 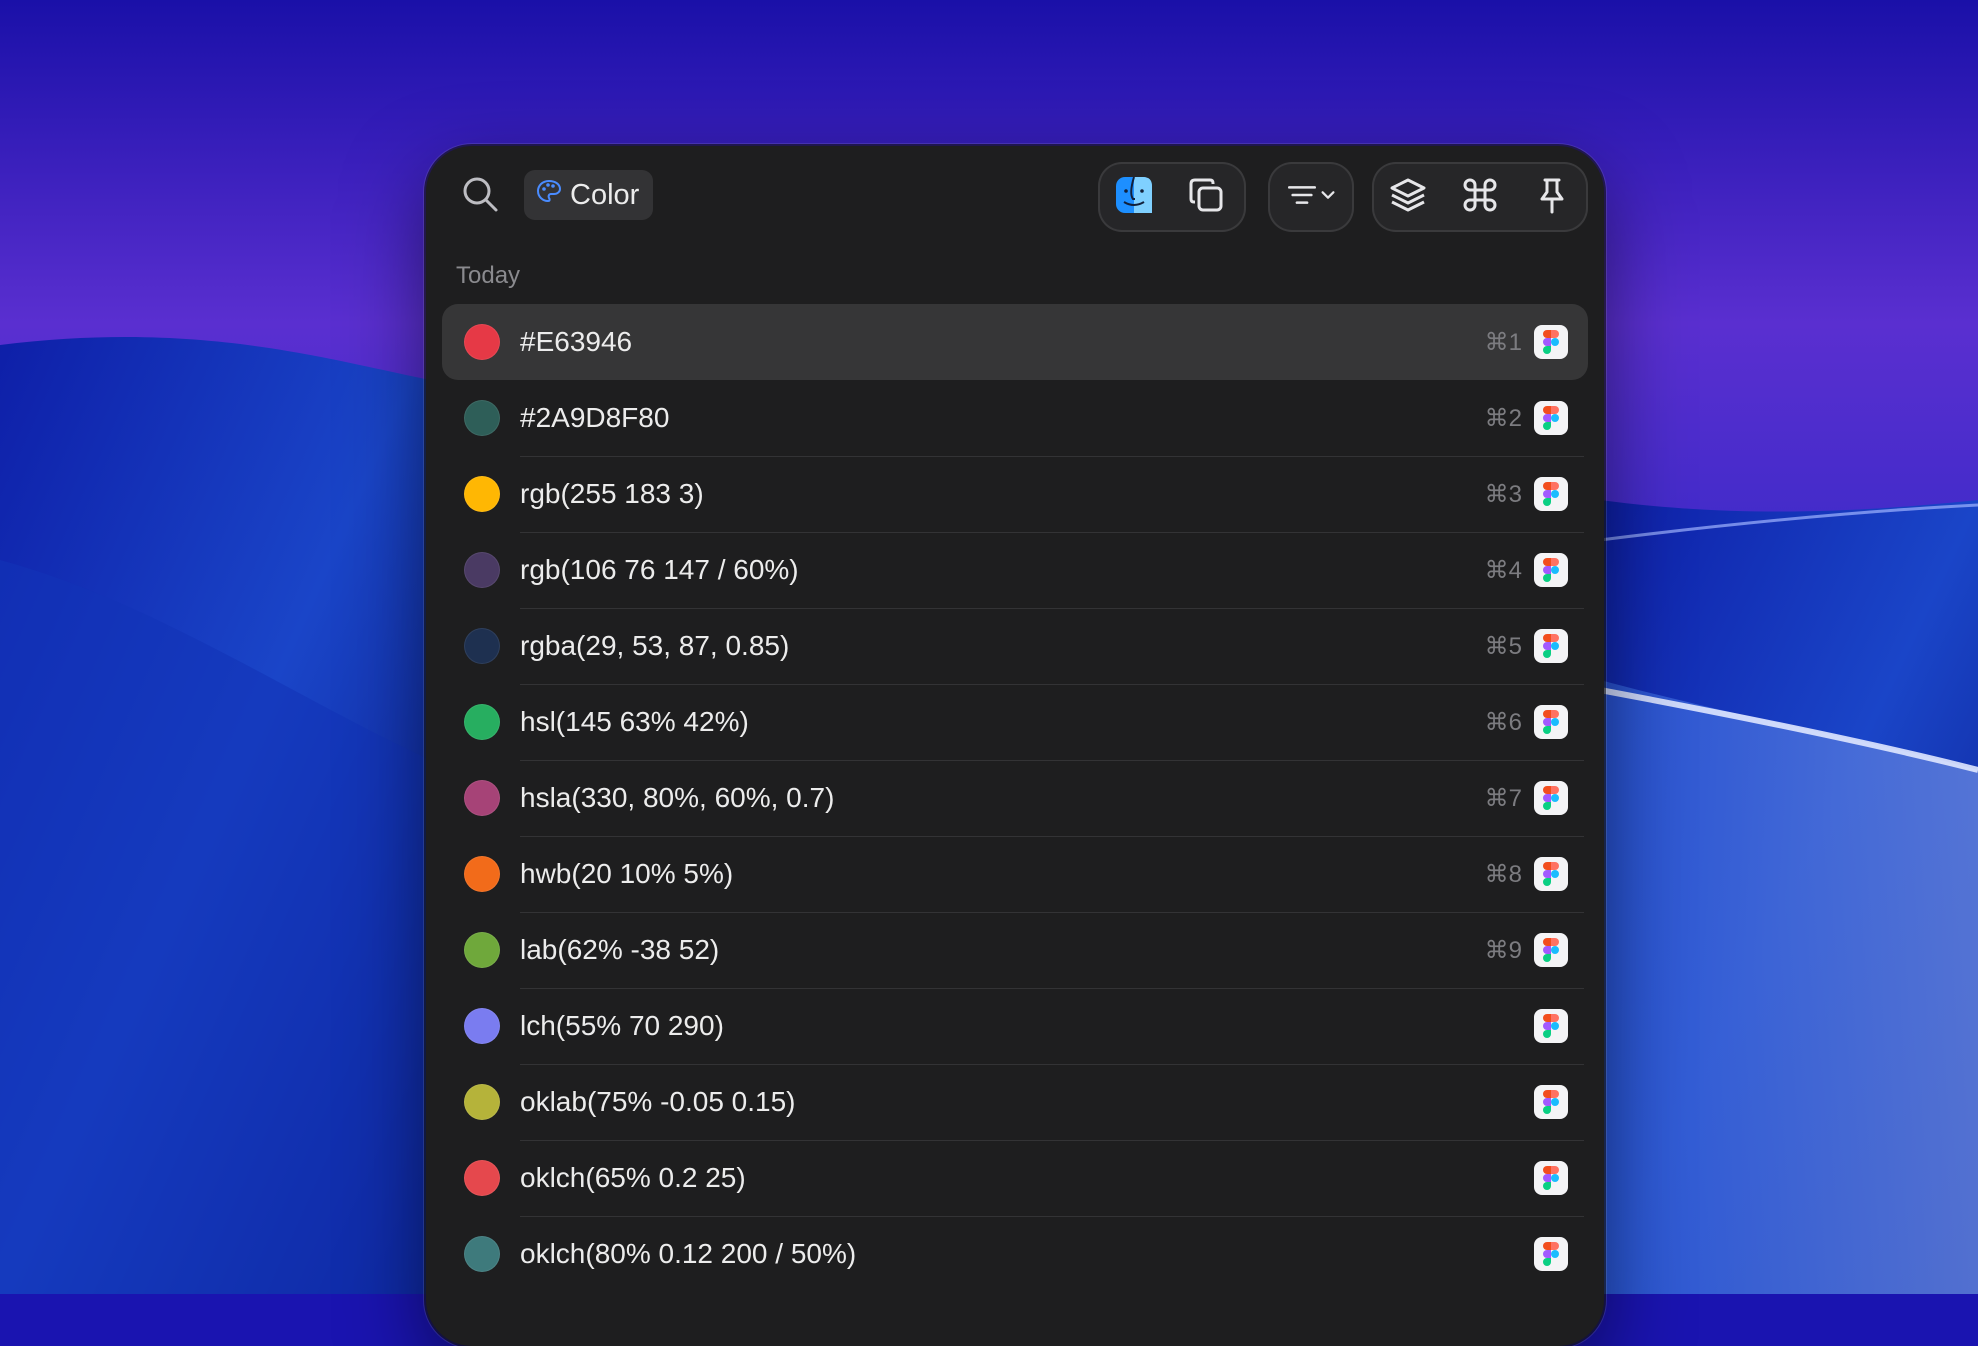 What do you see at coordinates (622, 1025) in the screenshot?
I see `clip-value: lch(55% 70 290)` at bounding box center [622, 1025].